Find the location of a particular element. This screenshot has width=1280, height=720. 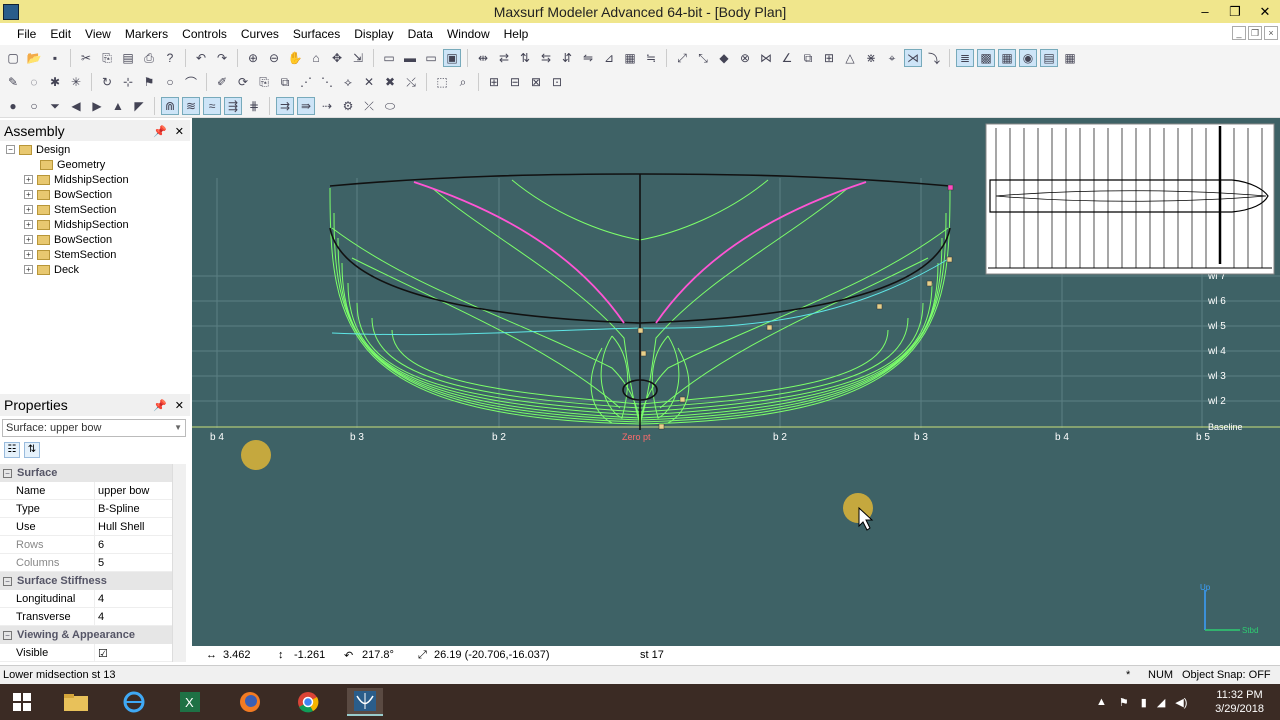

duplicate-icon: ⧉ is located at coordinates (285, 82).